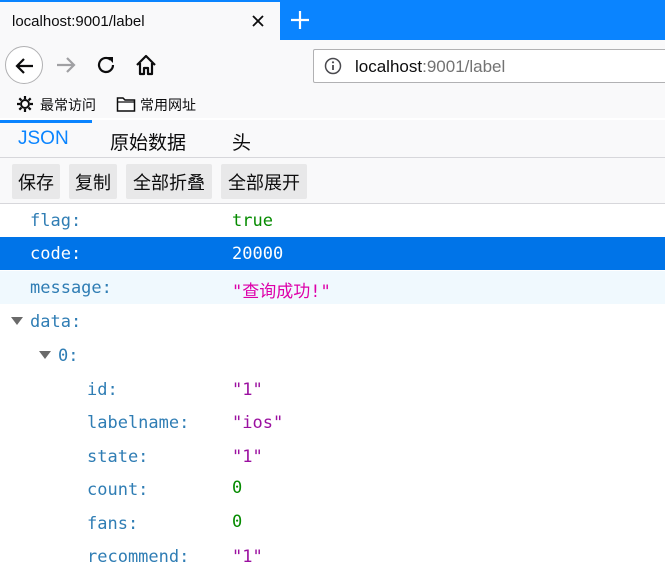  What do you see at coordinates (332, 139) in the screenshot?
I see `json-viewer-tabs: JSON 原始数据 头` at bounding box center [332, 139].